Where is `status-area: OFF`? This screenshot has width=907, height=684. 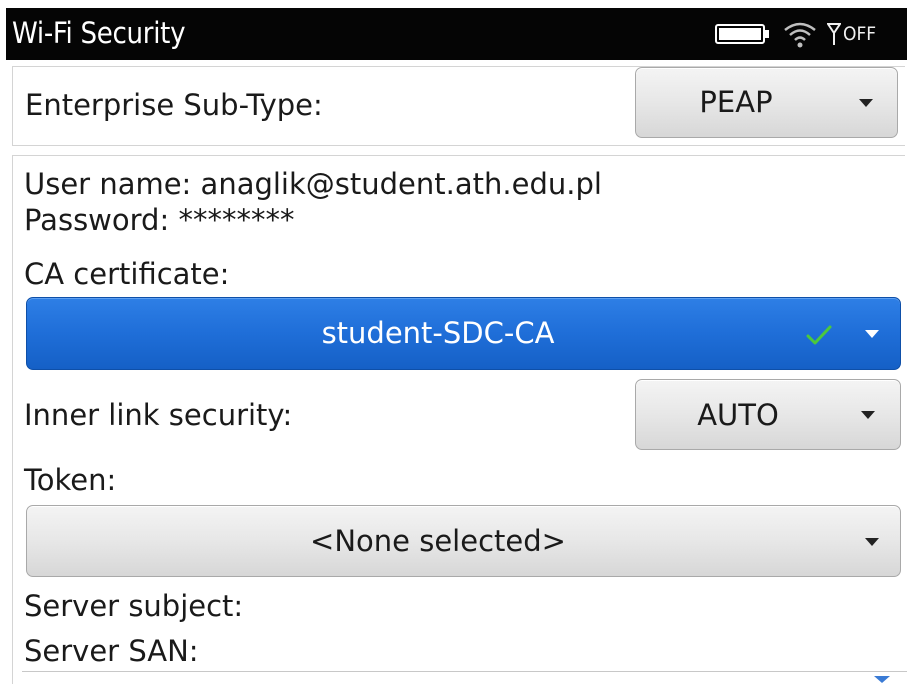 status-area: OFF is located at coordinates (807, 34).